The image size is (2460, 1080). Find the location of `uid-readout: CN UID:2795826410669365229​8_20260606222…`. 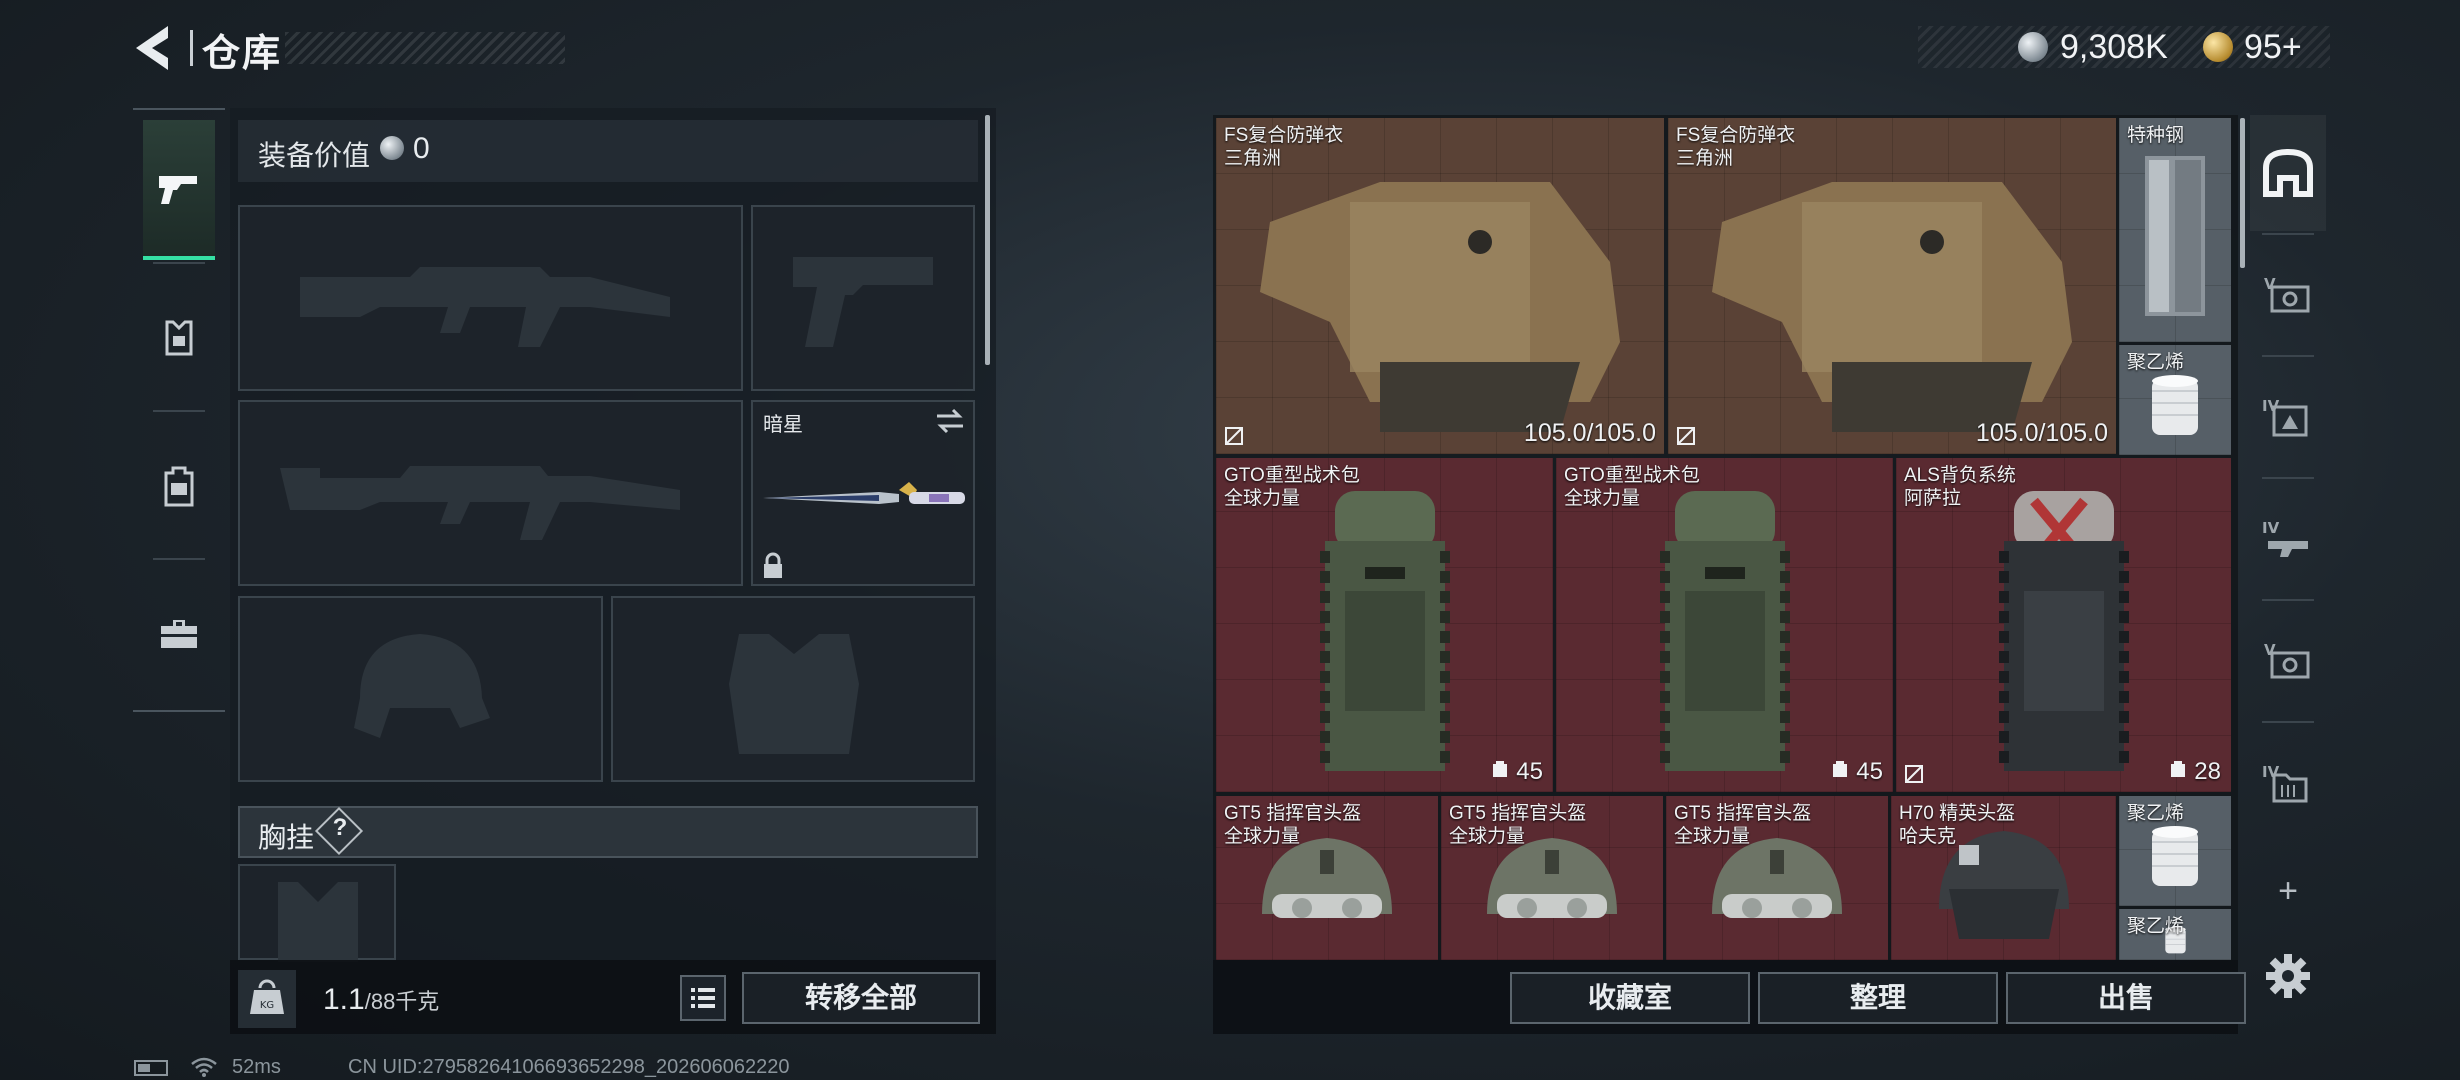

uid-readout: CN UID:2795826410669365229​8_20260606222… is located at coordinates (569, 1067).